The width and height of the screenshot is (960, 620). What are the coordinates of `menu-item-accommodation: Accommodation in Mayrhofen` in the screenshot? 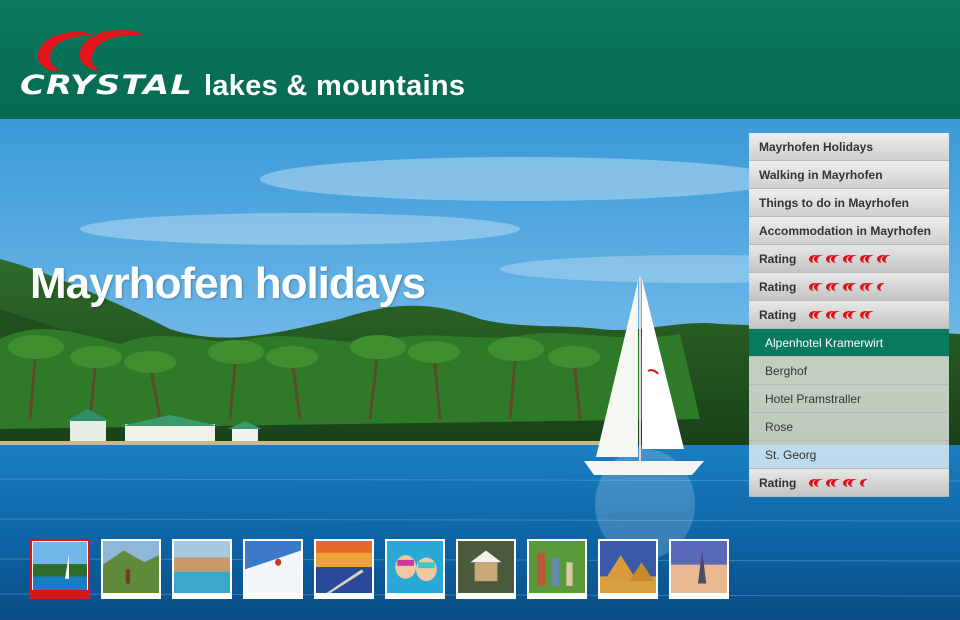 It's located at (849, 231).